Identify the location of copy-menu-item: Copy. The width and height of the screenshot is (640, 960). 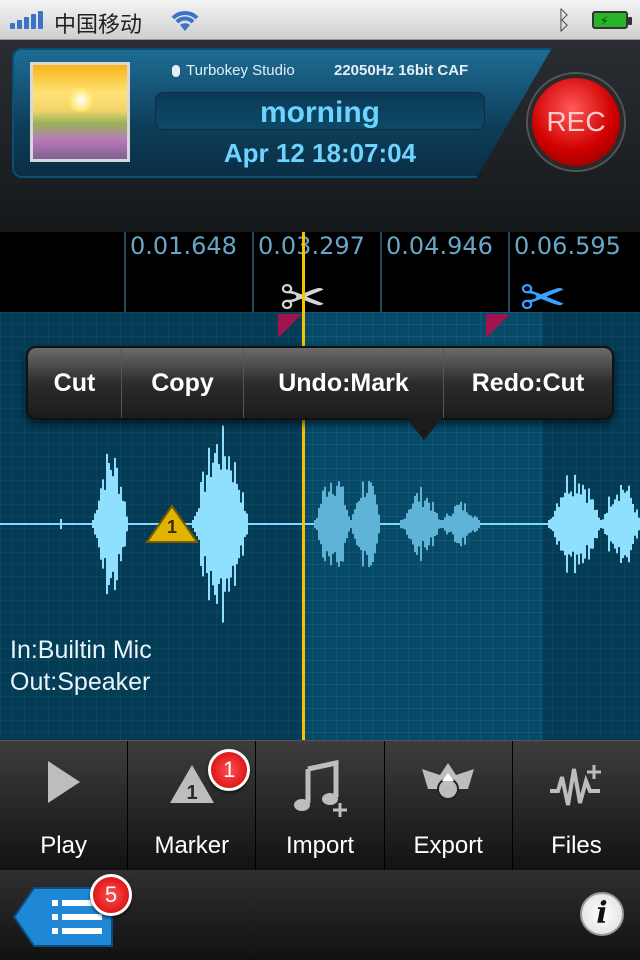
(183, 383).